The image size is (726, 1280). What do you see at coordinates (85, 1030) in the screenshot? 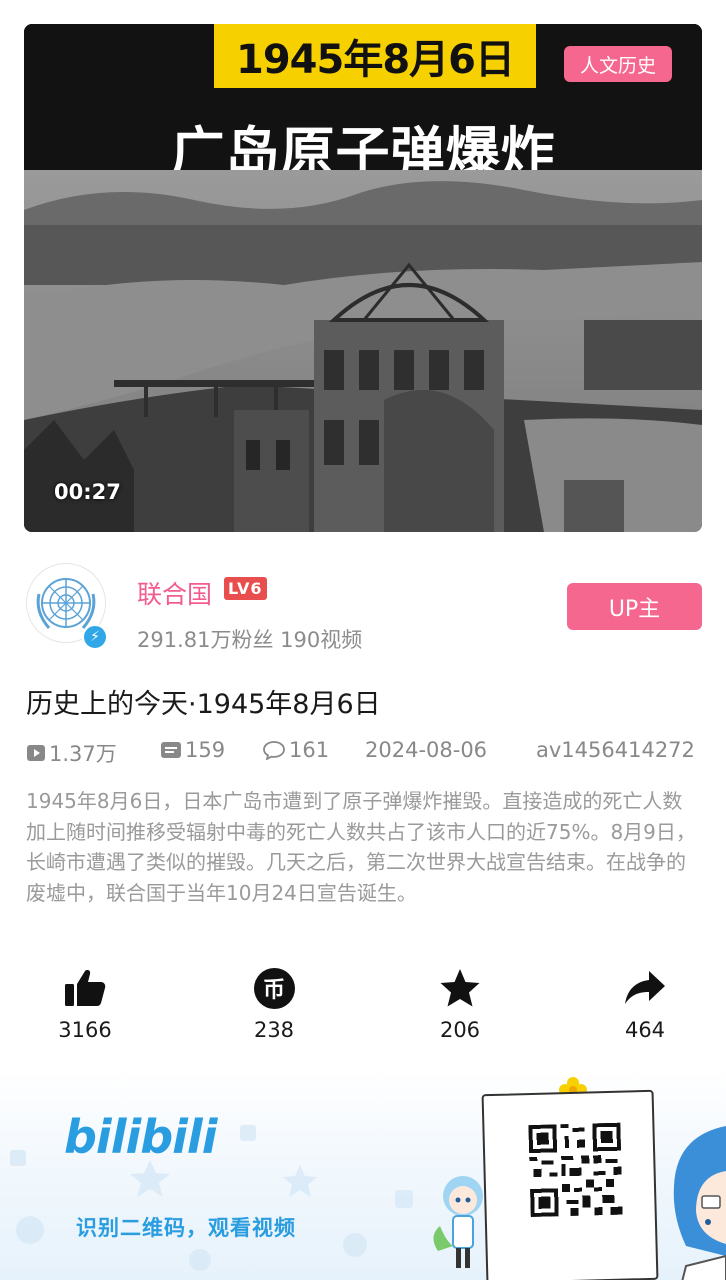
I see `like-count: 3166` at bounding box center [85, 1030].